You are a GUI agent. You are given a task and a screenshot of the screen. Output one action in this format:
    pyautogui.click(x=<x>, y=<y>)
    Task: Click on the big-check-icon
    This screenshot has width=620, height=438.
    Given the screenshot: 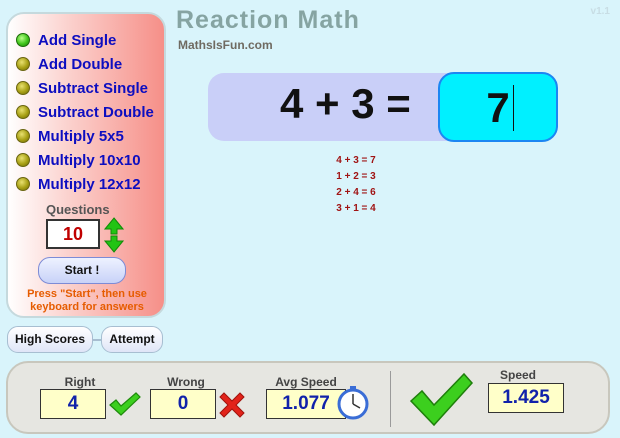 What is the action you would take?
    pyautogui.click(x=441, y=399)
    